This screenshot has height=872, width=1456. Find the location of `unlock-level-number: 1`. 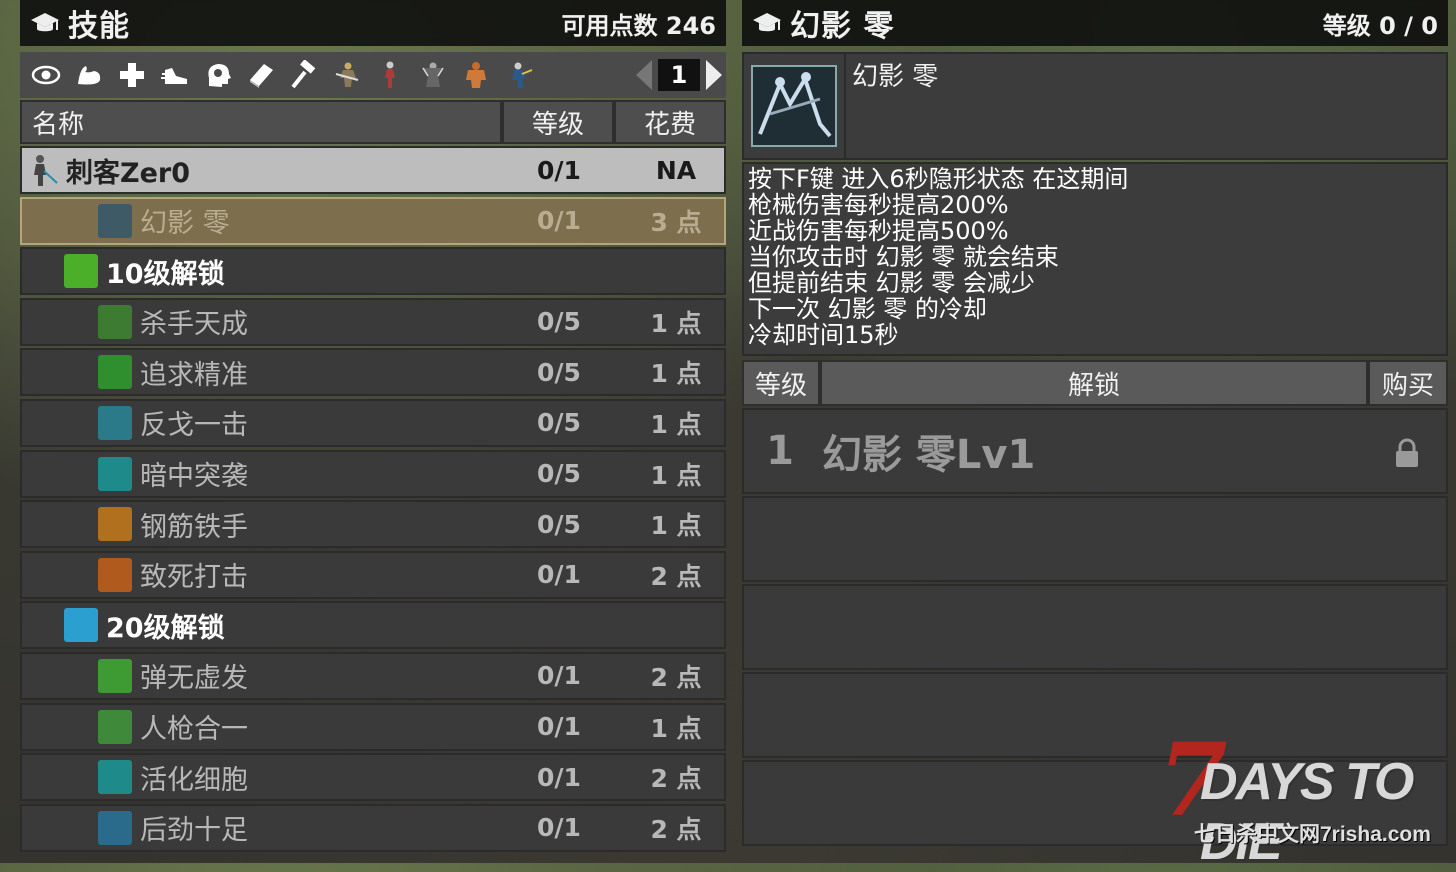

unlock-level-number: 1 is located at coordinates (780, 451).